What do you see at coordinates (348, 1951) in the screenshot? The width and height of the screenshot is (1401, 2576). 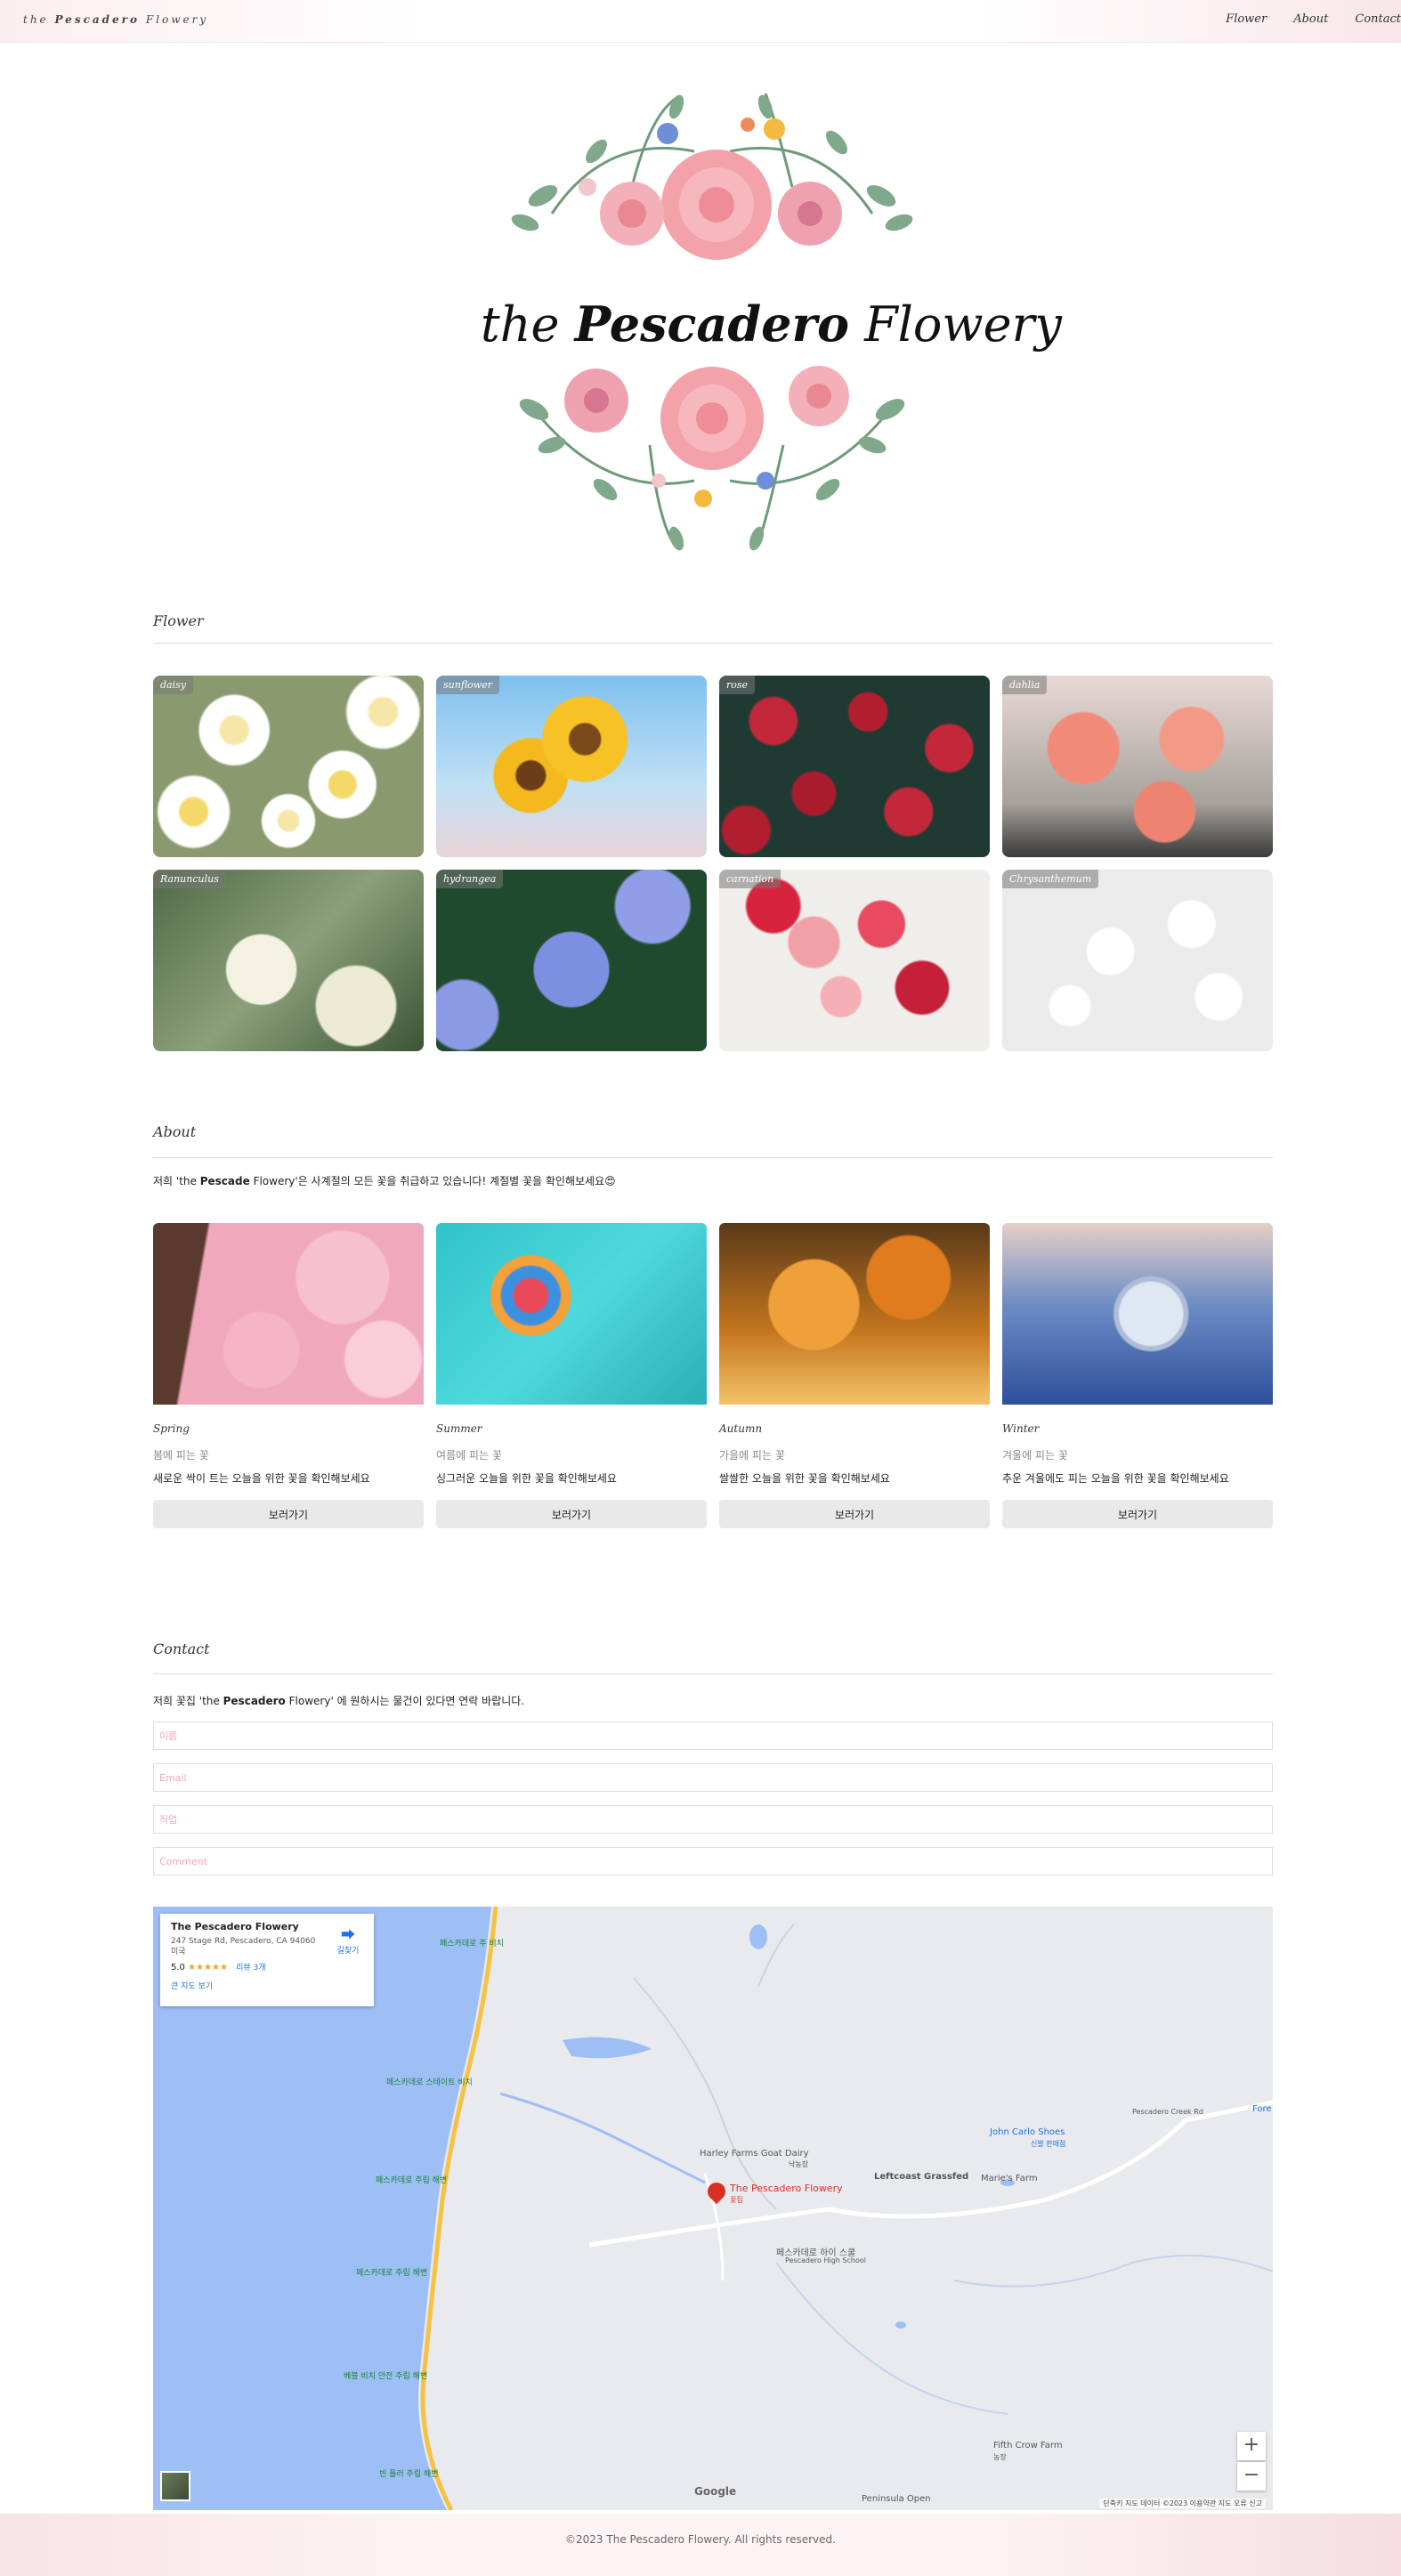 I see `map-directions-label: 길찾기` at bounding box center [348, 1951].